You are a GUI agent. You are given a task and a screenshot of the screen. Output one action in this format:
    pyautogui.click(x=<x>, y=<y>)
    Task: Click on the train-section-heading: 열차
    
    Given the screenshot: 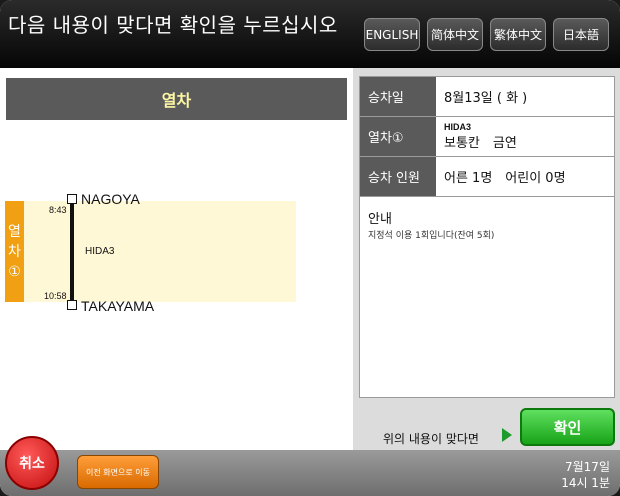 What is the action you would take?
    pyautogui.click(x=176, y=99)
    